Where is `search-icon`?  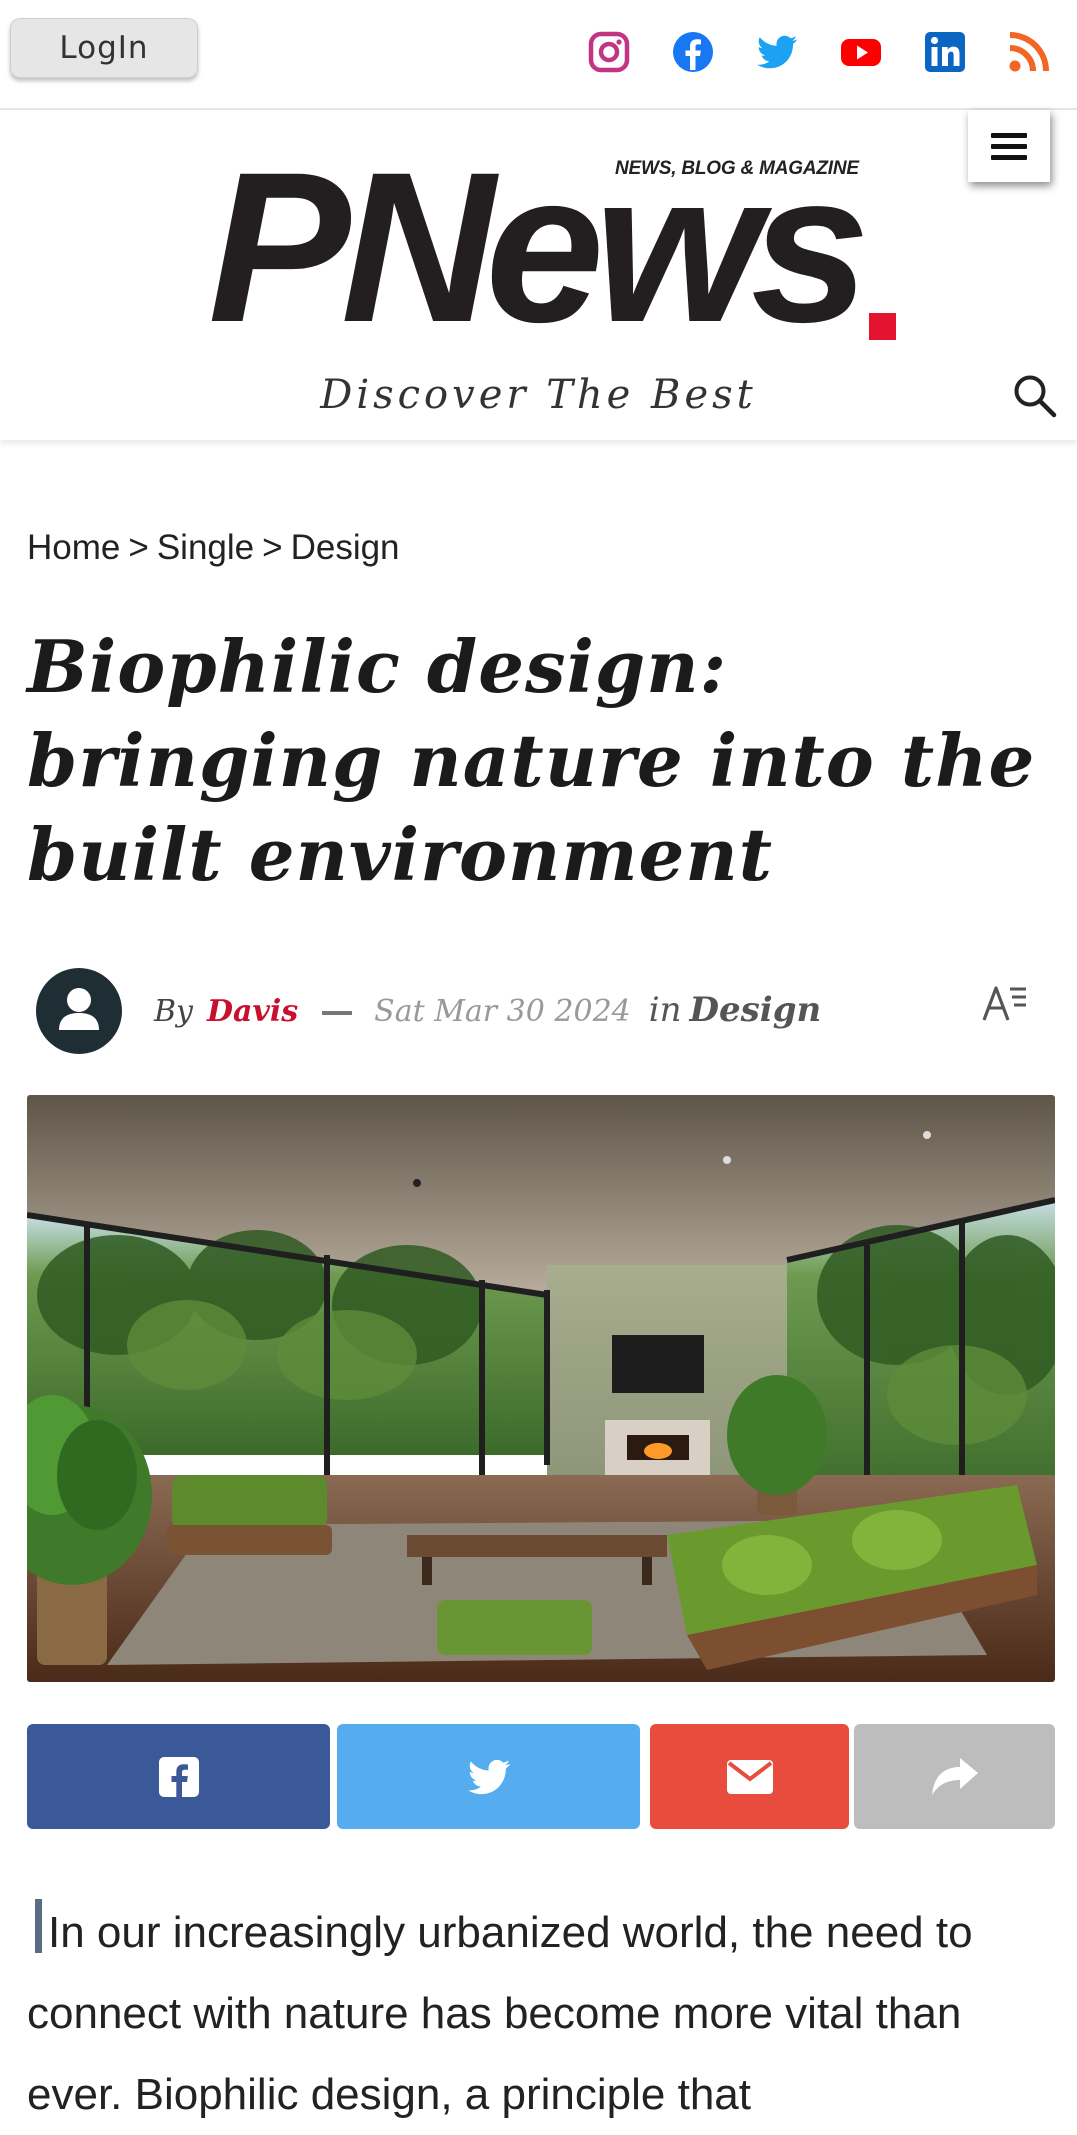 search-icon is located at coordinates (1035, 396).